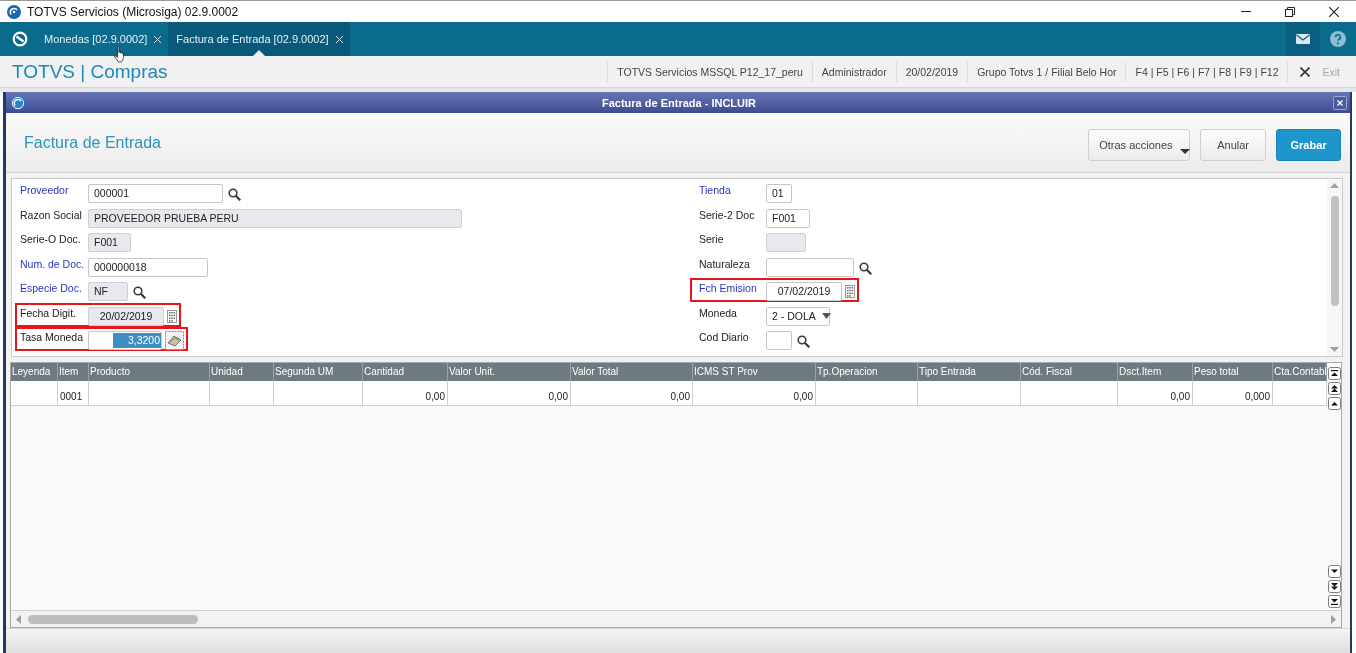 Image resolution: width=1356 pixels, height=653 pixels. Describe the element at coordinates (102, 39) in the screenshot. I see `tab: Monedas [02.9.0002]` at that location.